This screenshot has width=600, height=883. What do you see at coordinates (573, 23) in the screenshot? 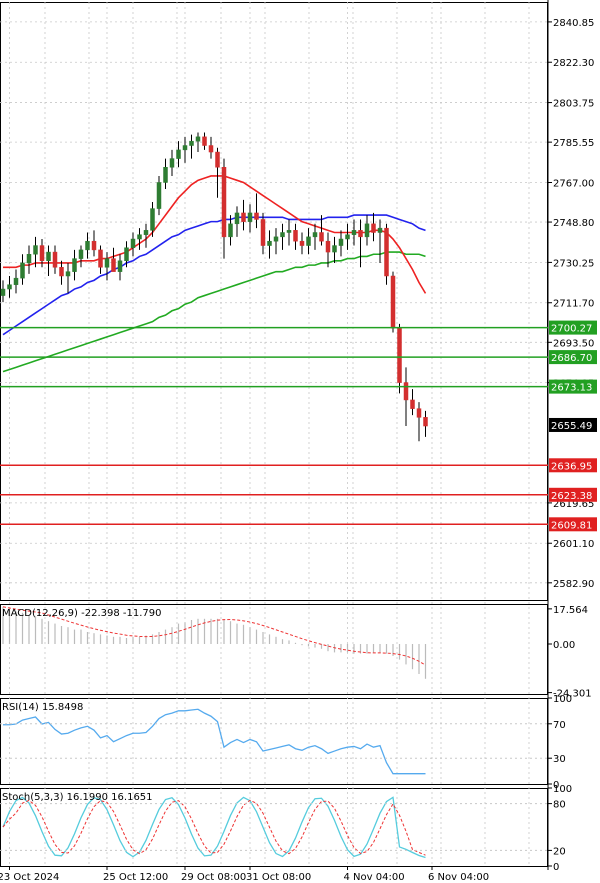
I see `price-tick-label: 2840.85` at bounding box center [573, 23].